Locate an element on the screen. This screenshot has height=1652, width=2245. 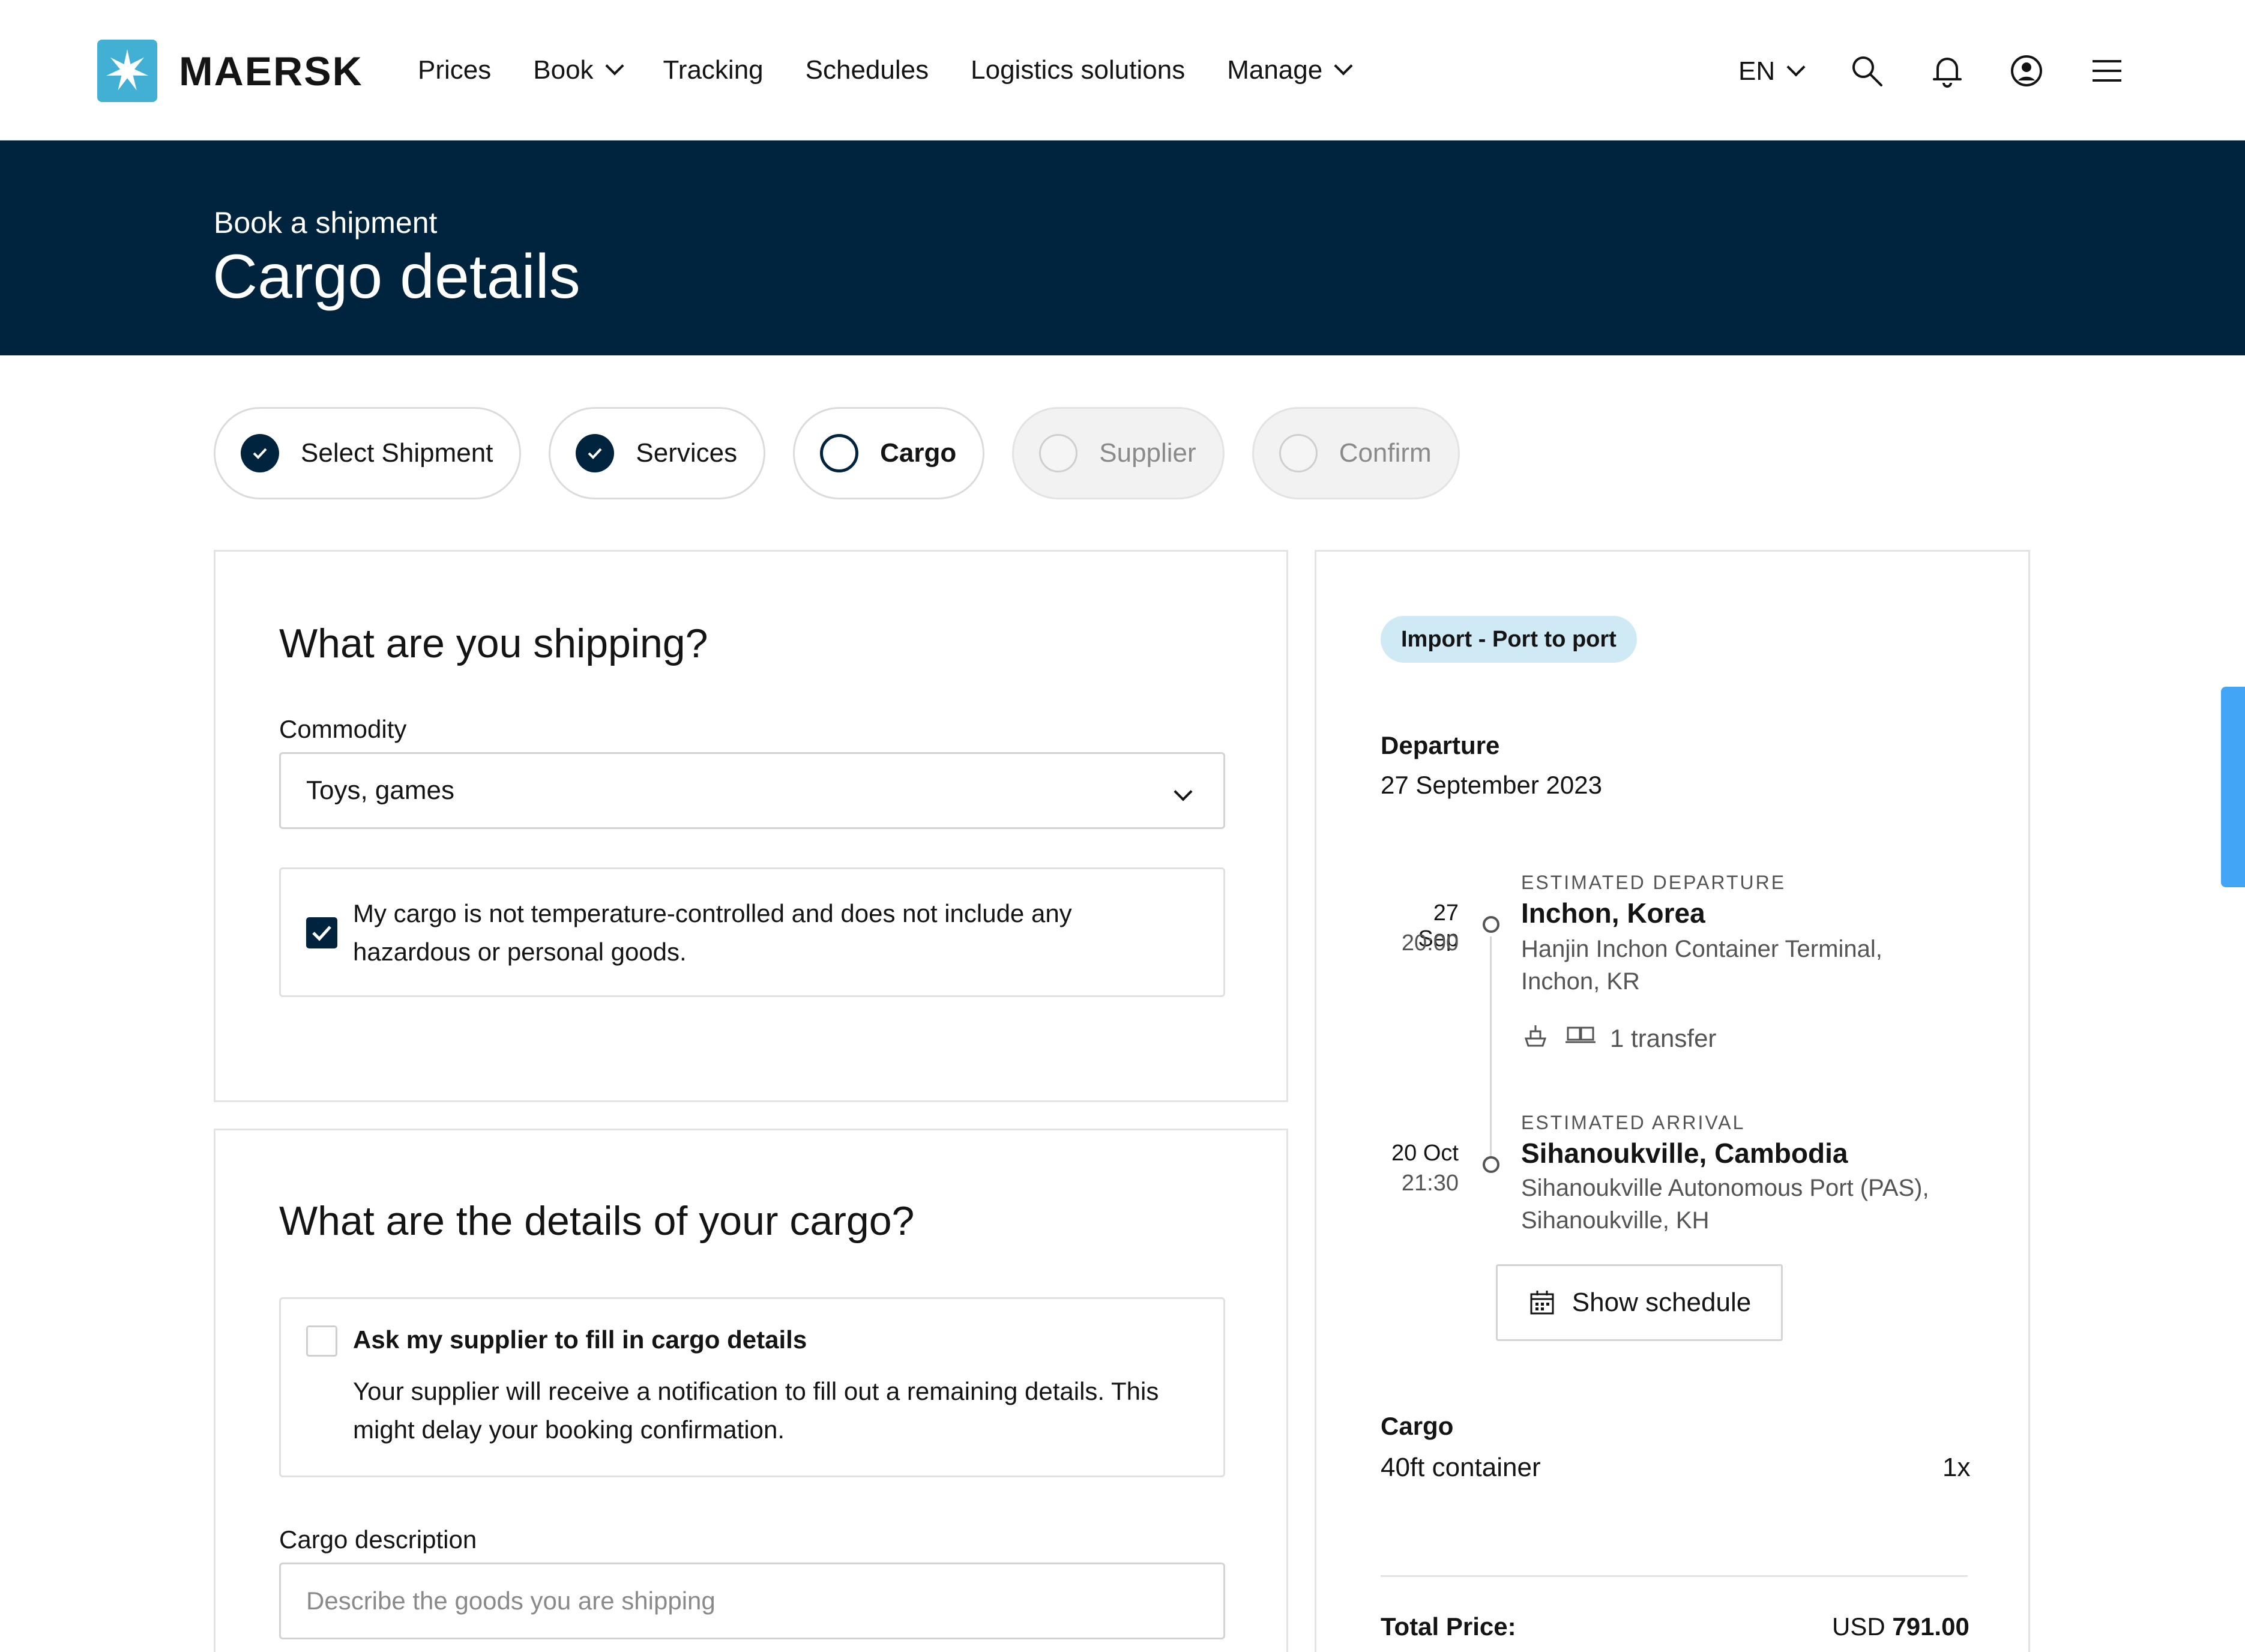
destination-terminal-line: Sihanoukville, KH is located at coordinates (1615, 1220).